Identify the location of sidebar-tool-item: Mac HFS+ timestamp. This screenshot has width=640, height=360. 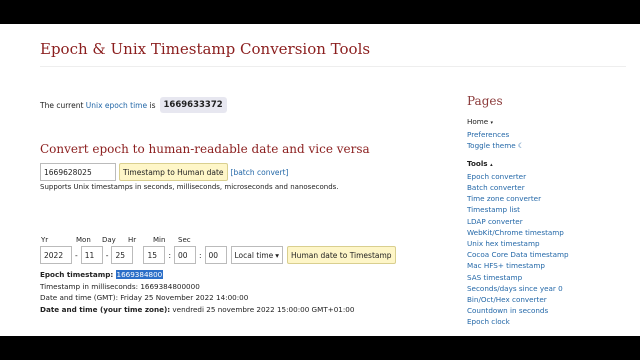
(547, 265).